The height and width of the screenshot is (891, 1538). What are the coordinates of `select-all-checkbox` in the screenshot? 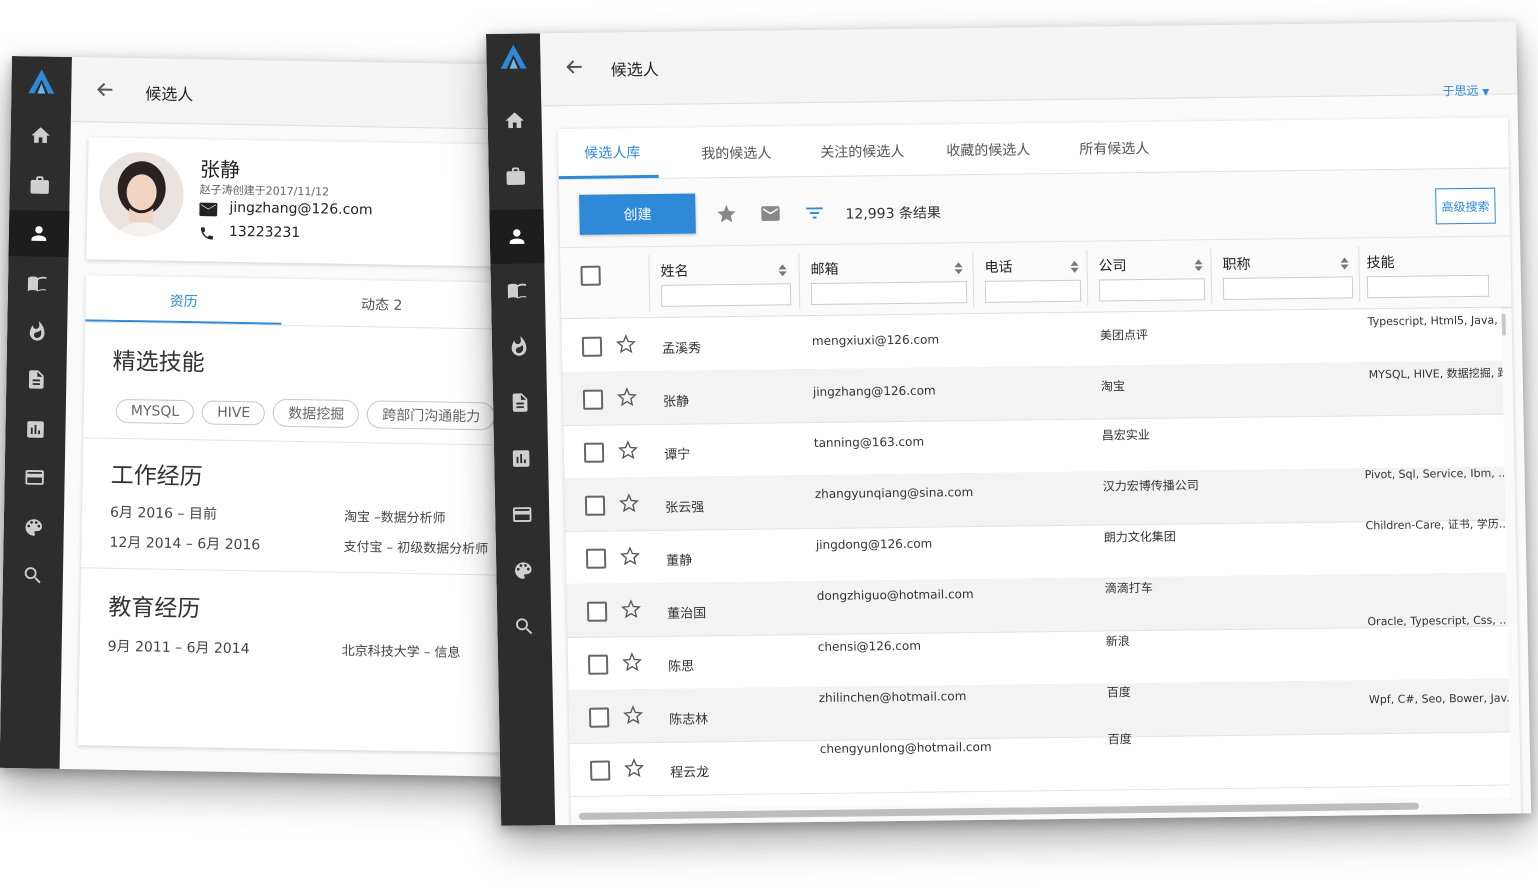 It's located at (590, 275).